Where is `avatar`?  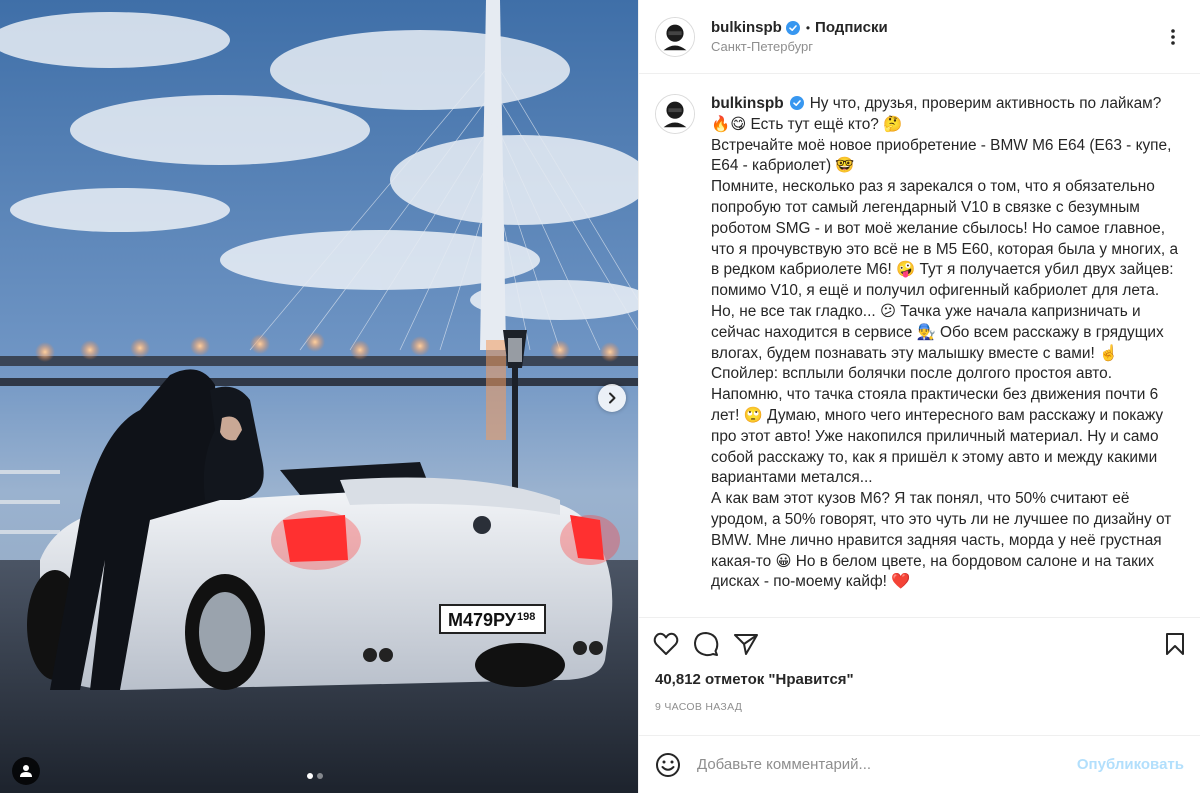
avatar is located at coordinates (675, 36).